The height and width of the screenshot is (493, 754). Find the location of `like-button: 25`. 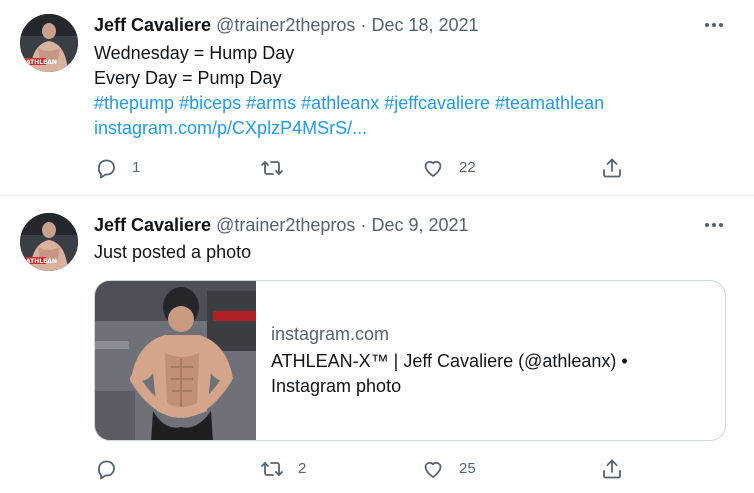

like-button: 25 is located at coordinates (448, 469).